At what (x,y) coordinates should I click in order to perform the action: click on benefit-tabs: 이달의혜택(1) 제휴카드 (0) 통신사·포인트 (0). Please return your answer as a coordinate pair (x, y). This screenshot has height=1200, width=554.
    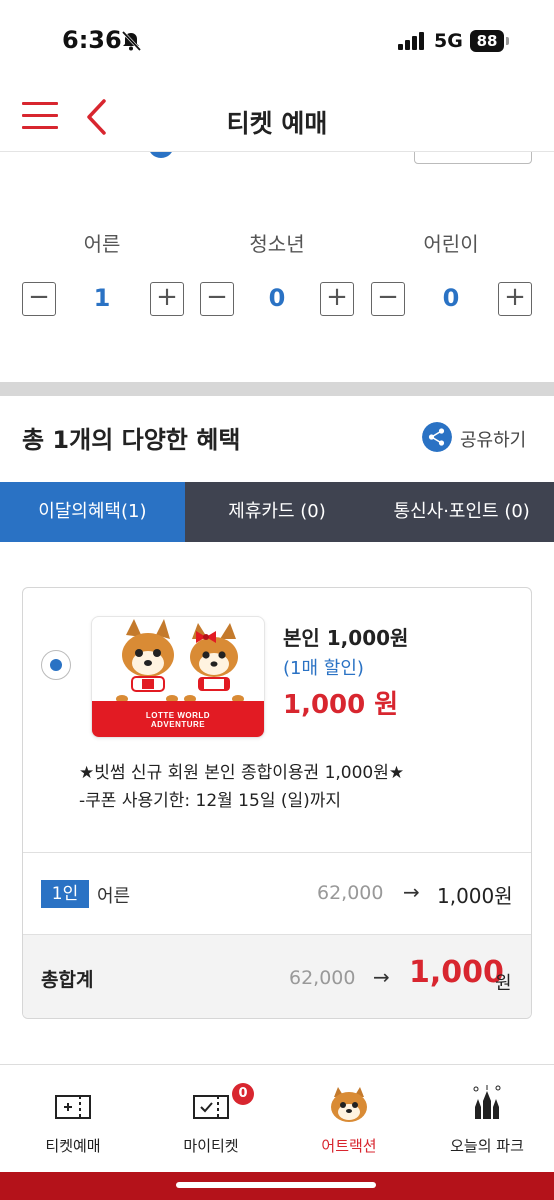
    Looking at the image, I should click on (277, 512).